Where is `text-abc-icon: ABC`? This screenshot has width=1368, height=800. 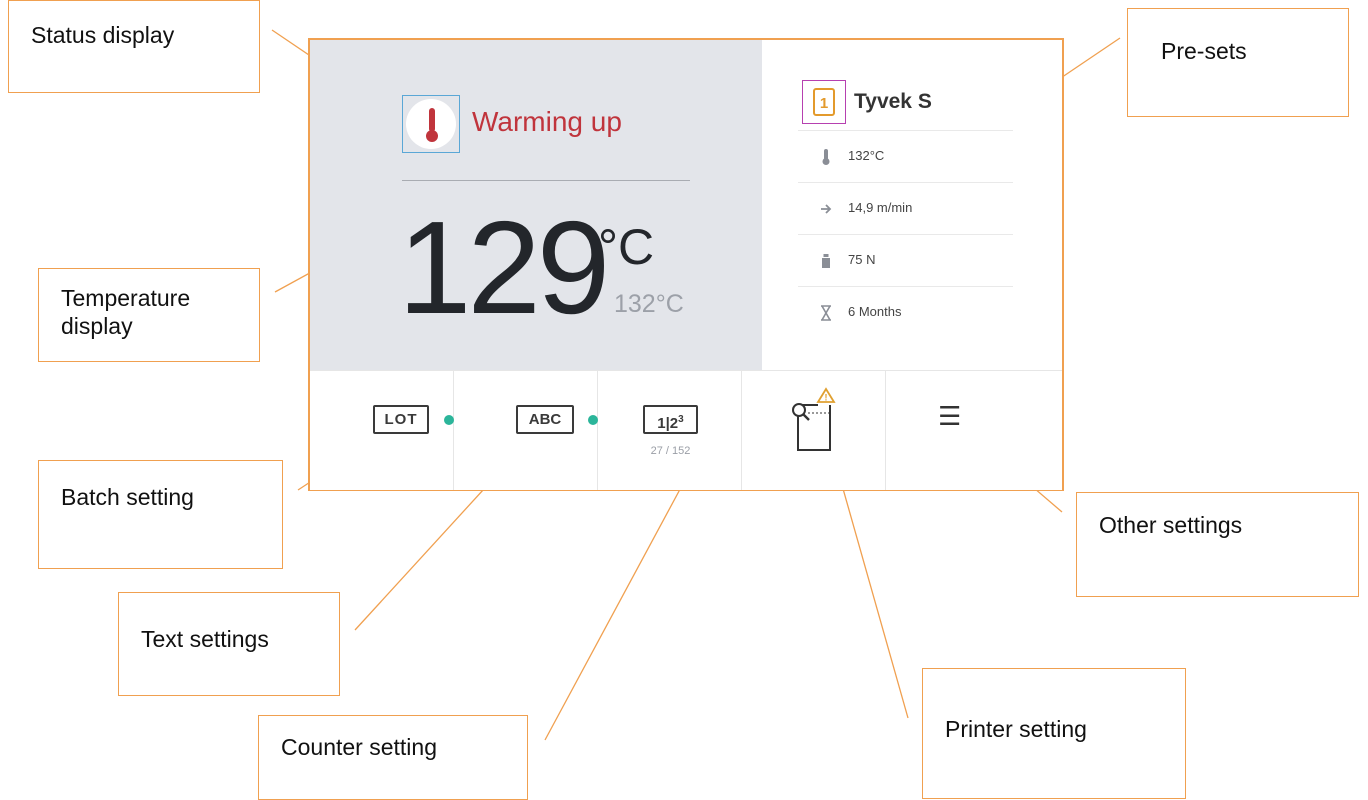 text-abc-icon: ABC is located at coordinates (545, 419).